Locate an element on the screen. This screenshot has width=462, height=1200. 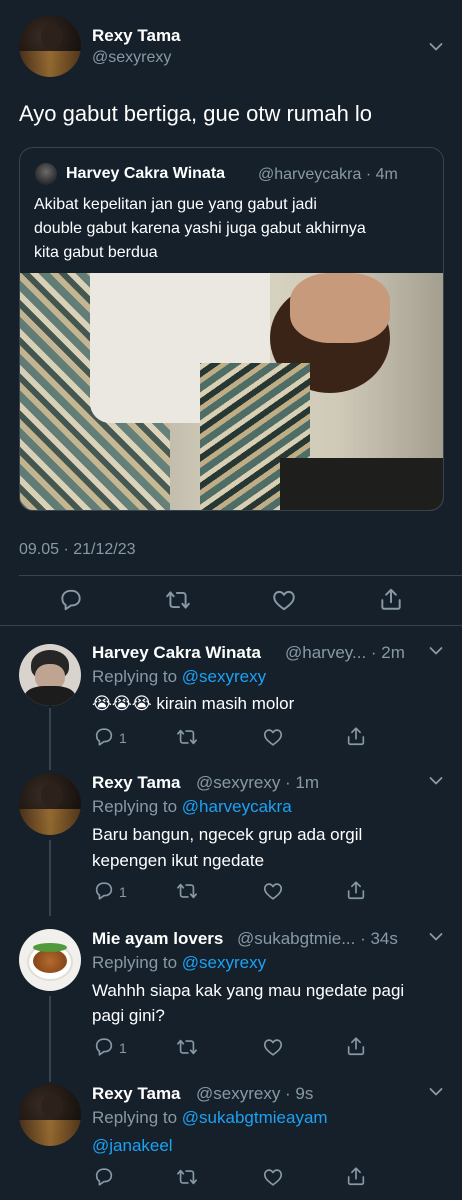
main-author-handle: @sexyrexy is located at coordinates (131, 58).